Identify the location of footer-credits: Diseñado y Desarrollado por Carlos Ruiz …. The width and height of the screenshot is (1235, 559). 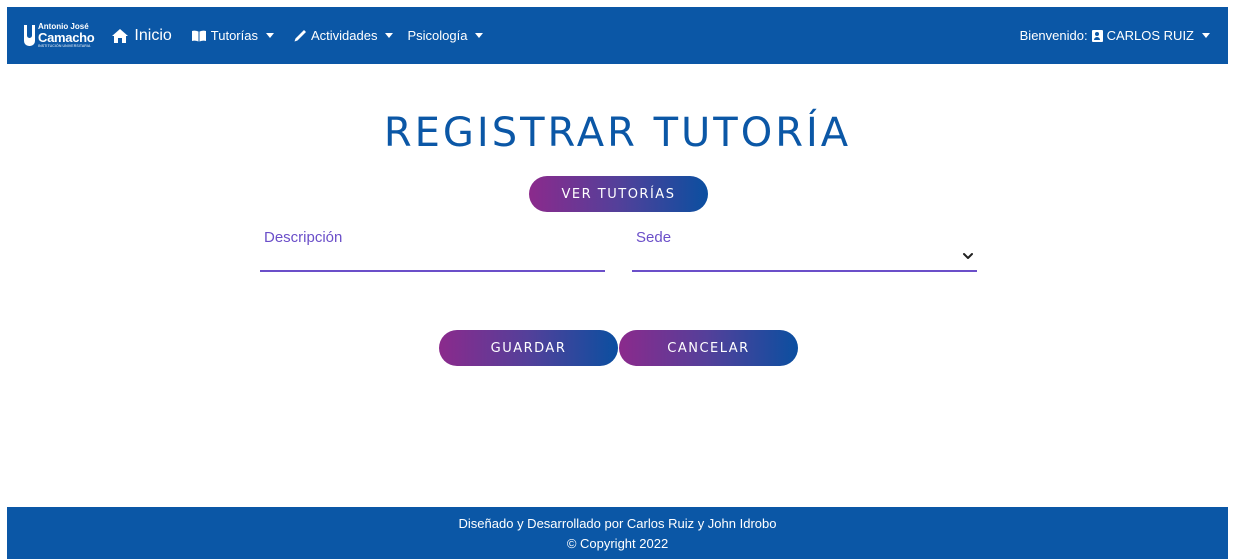
(617, 523).